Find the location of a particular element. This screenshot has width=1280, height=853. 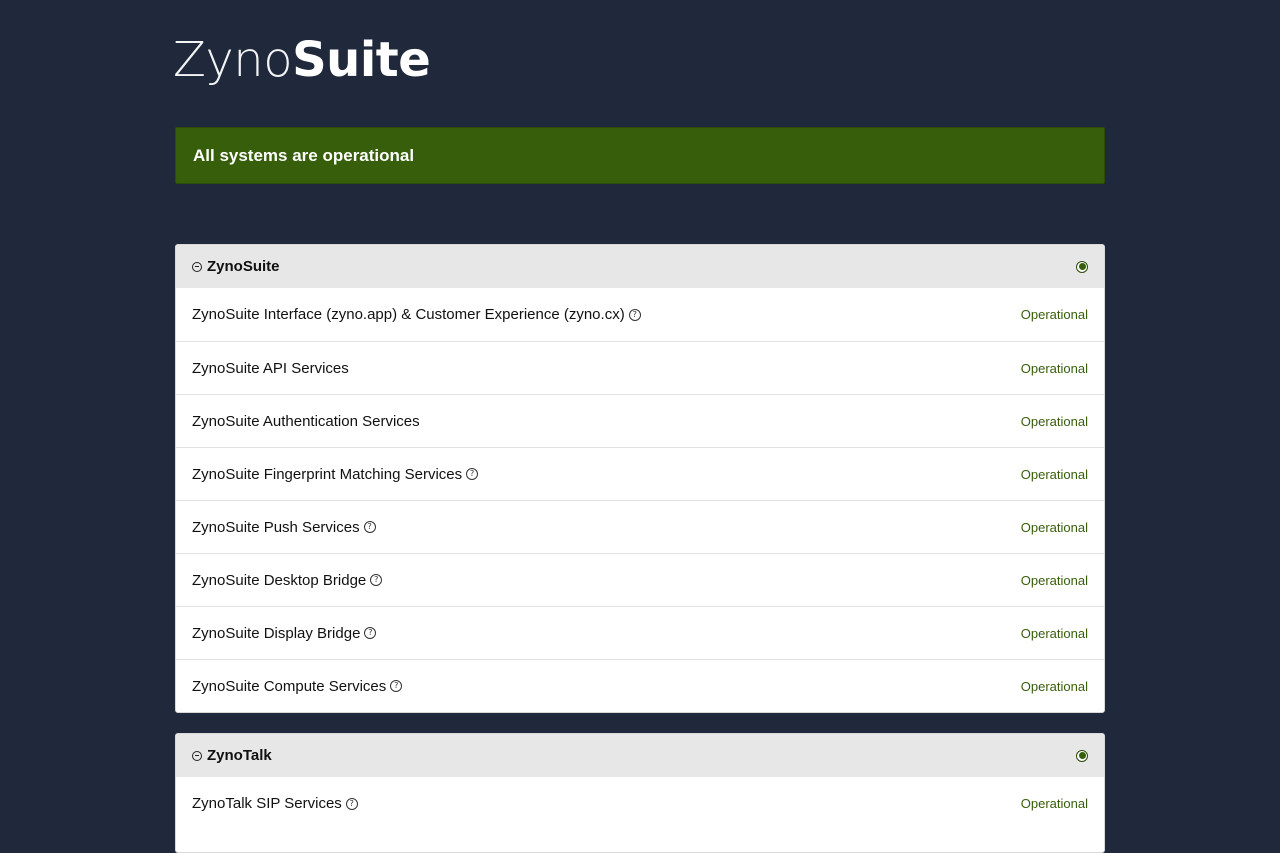

group-title: ZynoTalk is located at coordinates (232, 755).